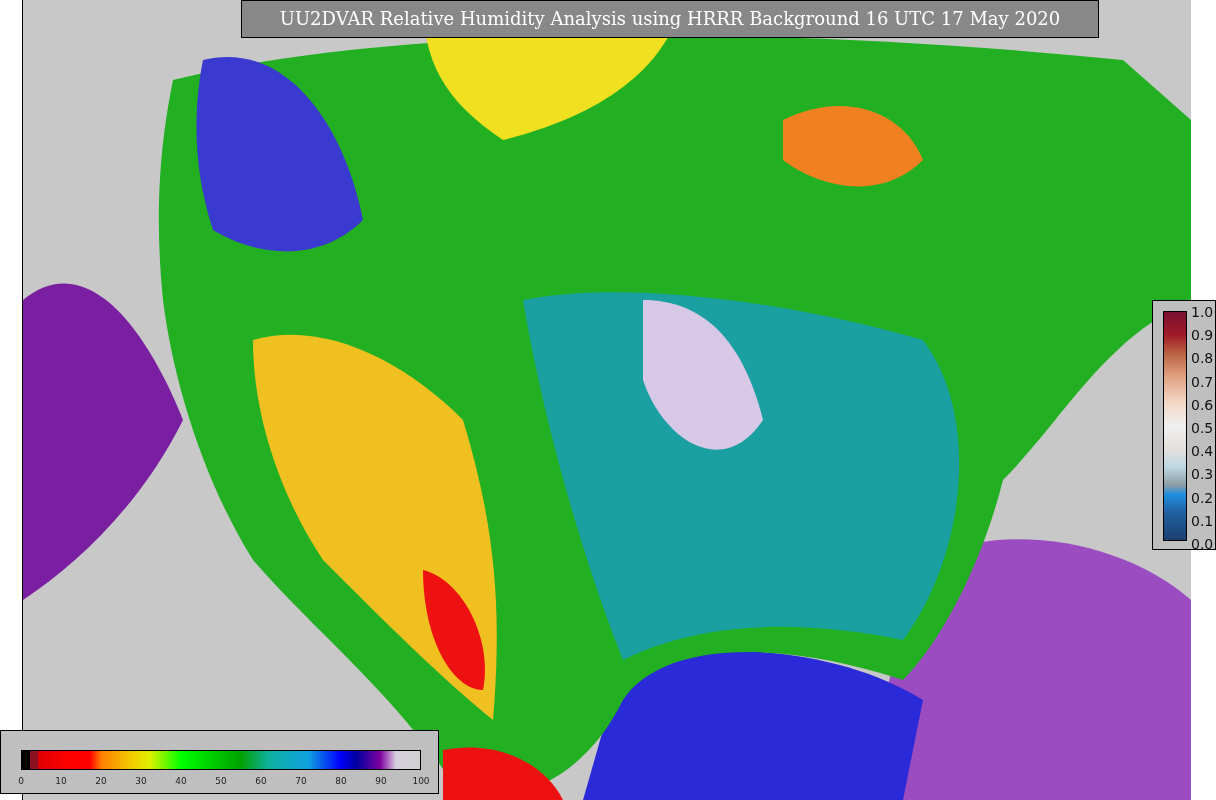  What do you see at coordinates (1202, 451) in the screenshot?
I see `colorbar-label: 0.4` at bounding box center [1202, 451].